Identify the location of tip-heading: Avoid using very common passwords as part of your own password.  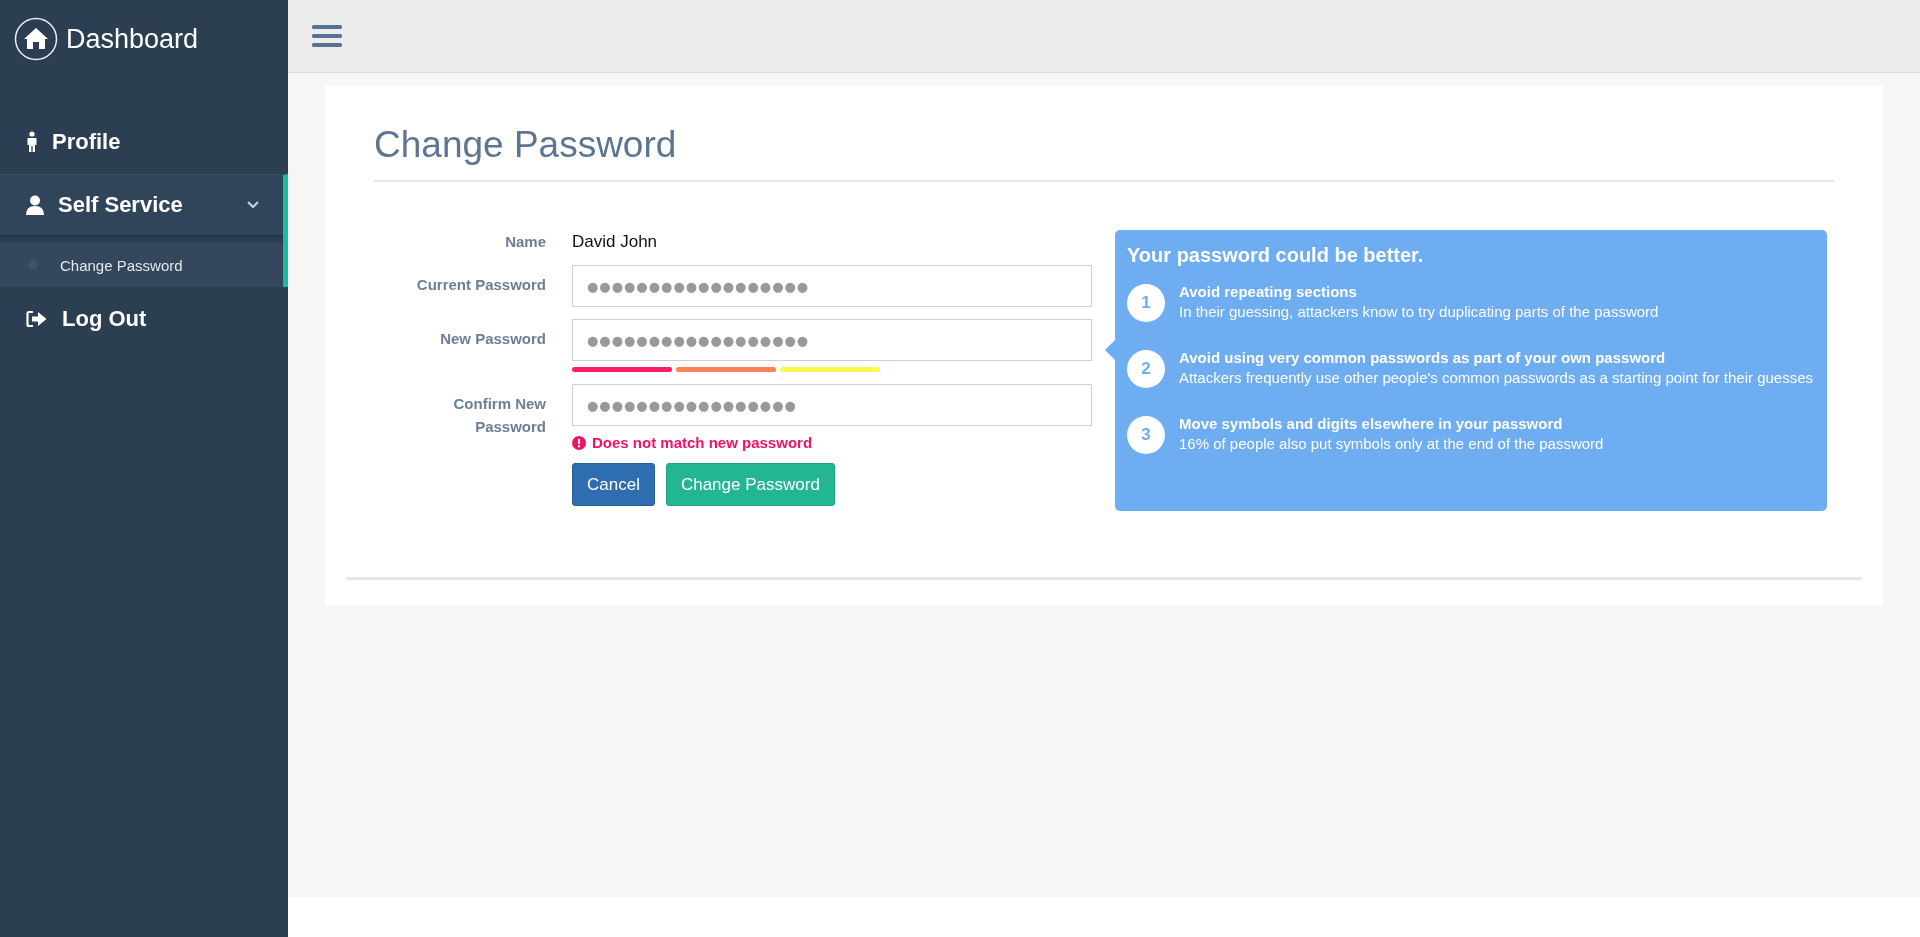
(1423, 357).